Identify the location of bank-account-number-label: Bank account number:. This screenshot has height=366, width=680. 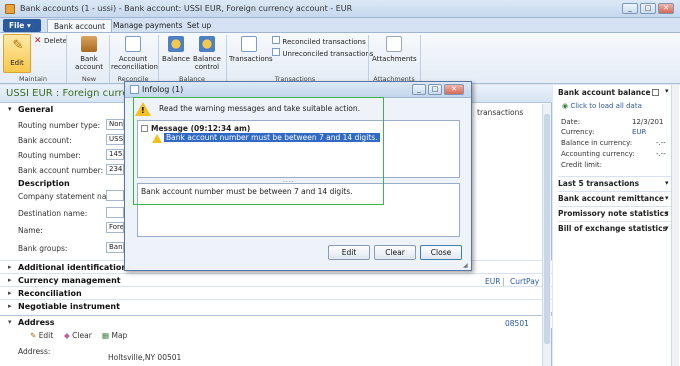
(61, 170).